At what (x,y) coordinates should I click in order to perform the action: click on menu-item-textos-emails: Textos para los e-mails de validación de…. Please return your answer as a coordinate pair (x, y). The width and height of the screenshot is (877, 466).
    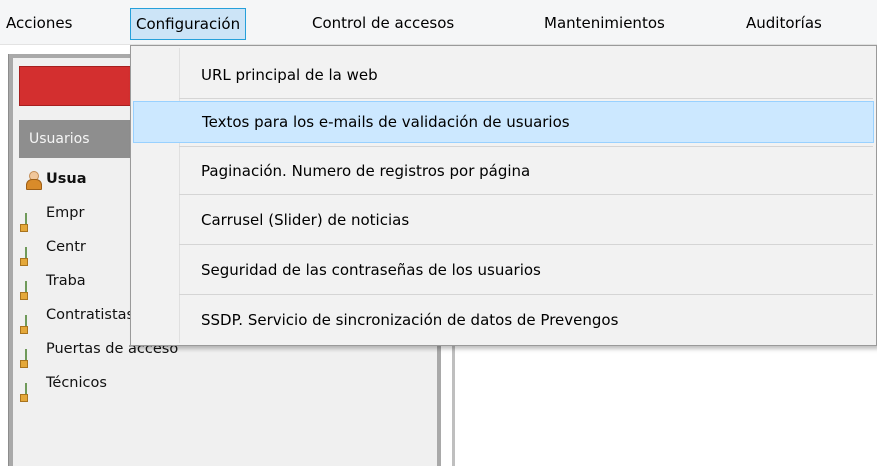
    Looking at the image, I should click on (503, 122).